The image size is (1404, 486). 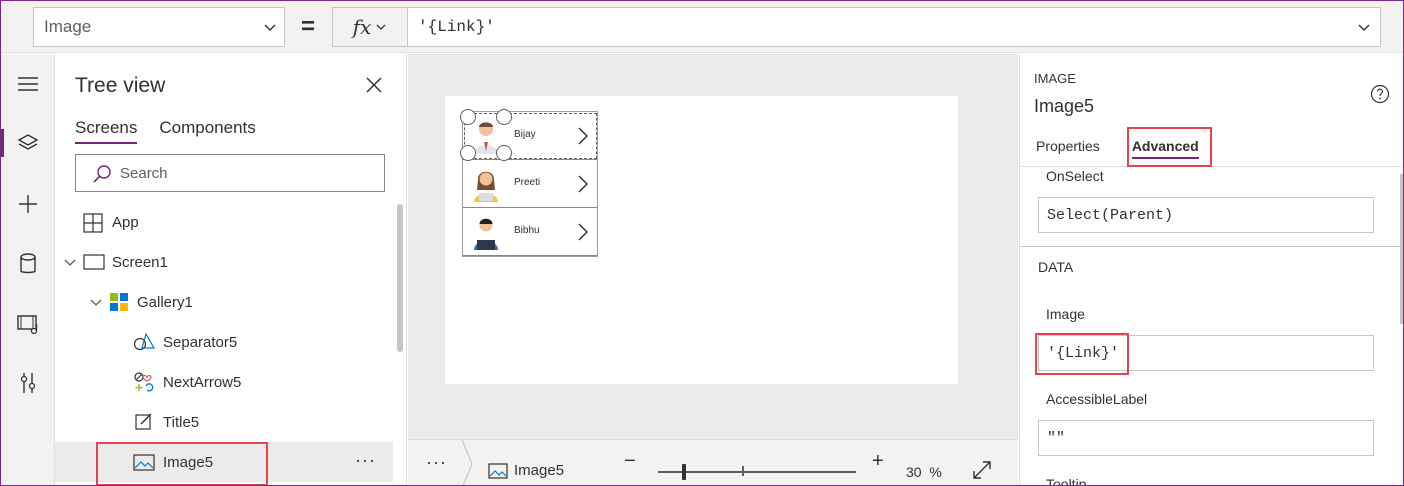 I want to click on tree-node-label: Separator5, so click(x=200, y=342).